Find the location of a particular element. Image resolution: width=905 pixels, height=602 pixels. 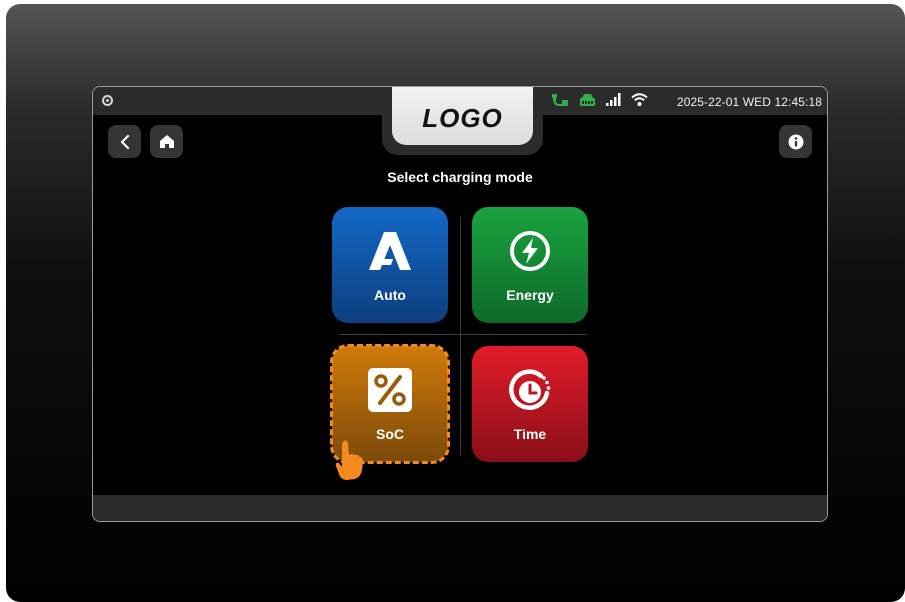

percent-icon is located at coordinates (390, 390).